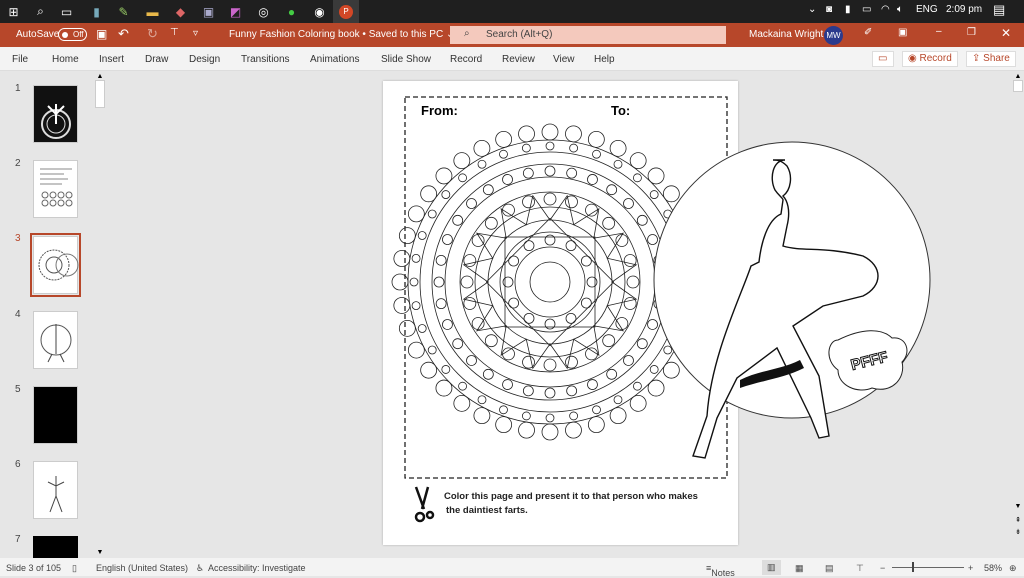 The image size is (1024, 578). Describe the element at coordinates (885, 9) in the screenshot. I see `wifi-icon: ◠` at that location.